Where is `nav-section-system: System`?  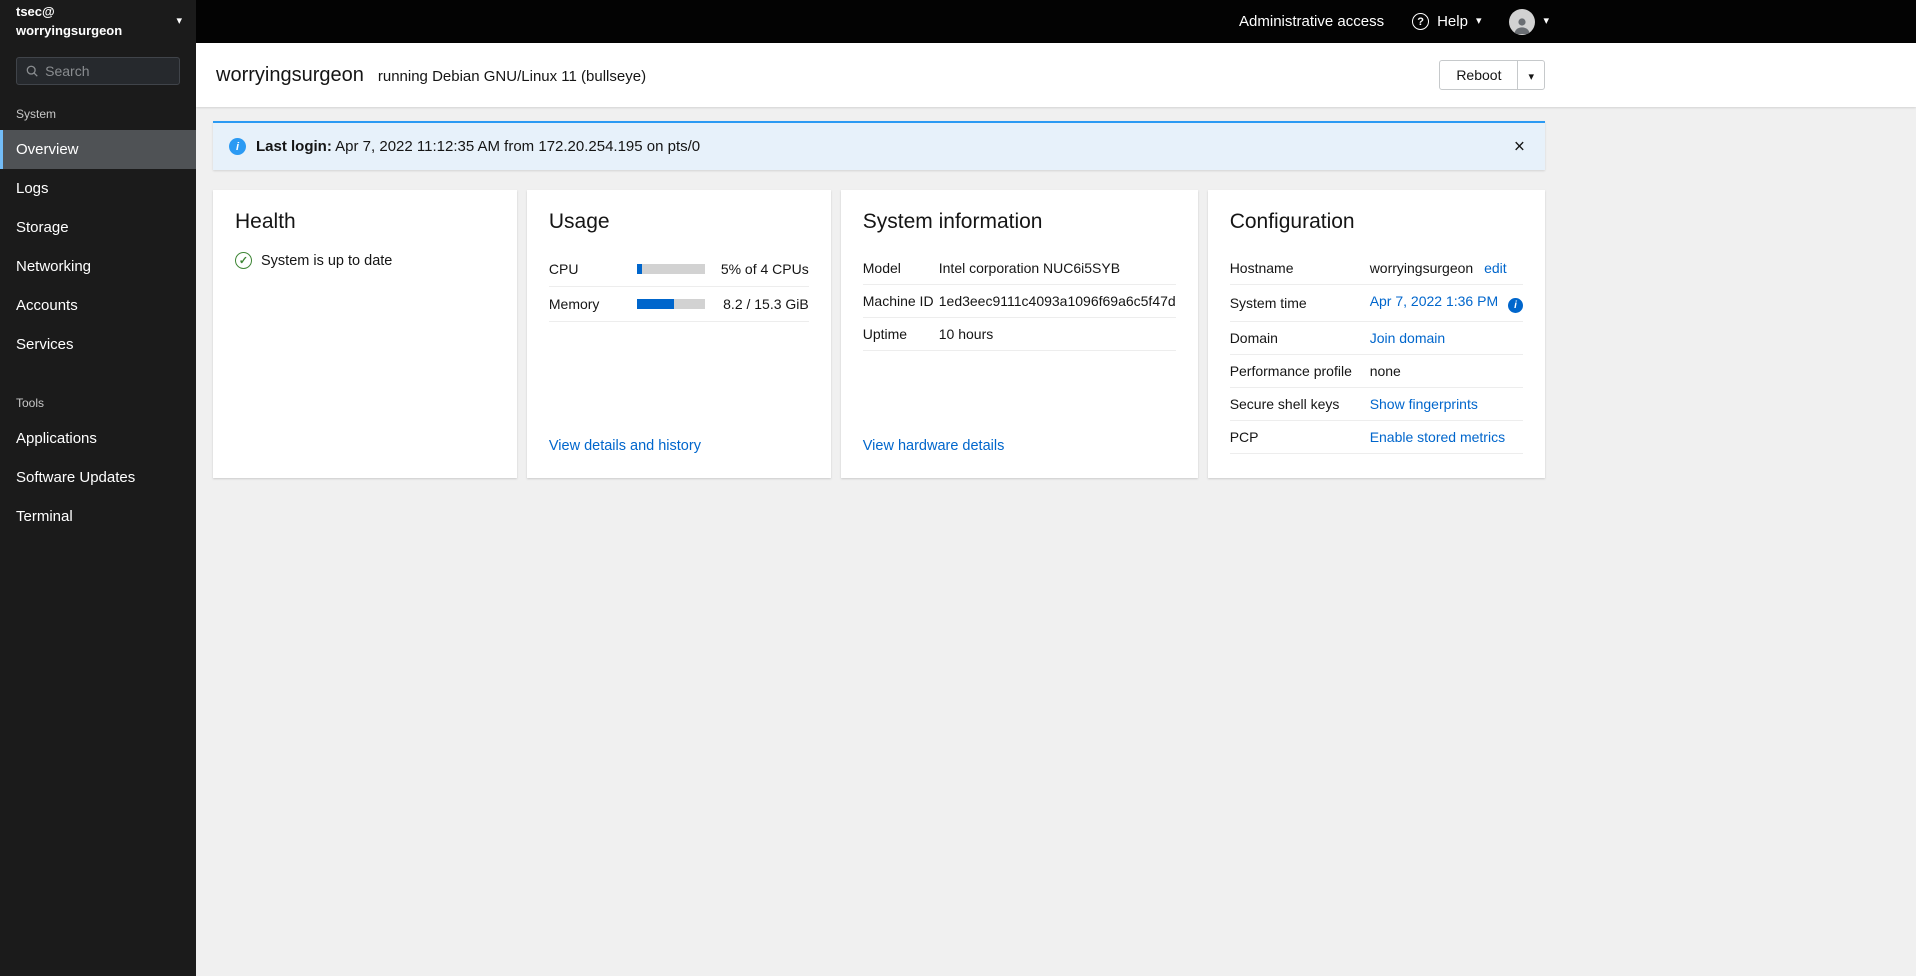
nav-section-system: System is located at coordinates (36, 114).